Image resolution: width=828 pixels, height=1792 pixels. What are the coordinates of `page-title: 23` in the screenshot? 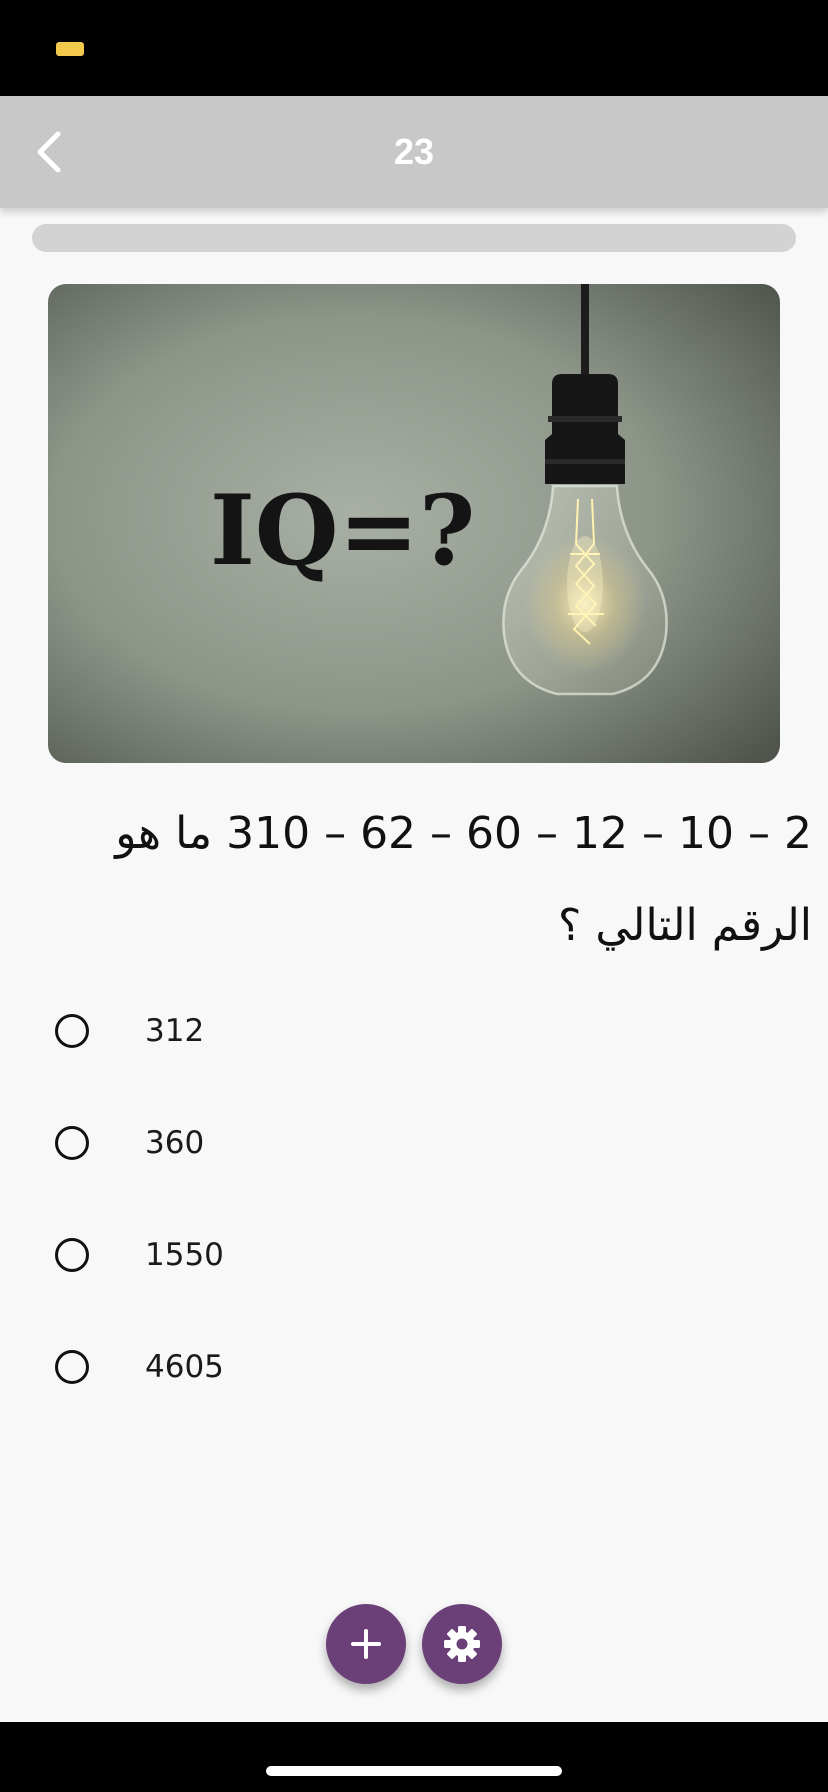 It's located at (414, 151).